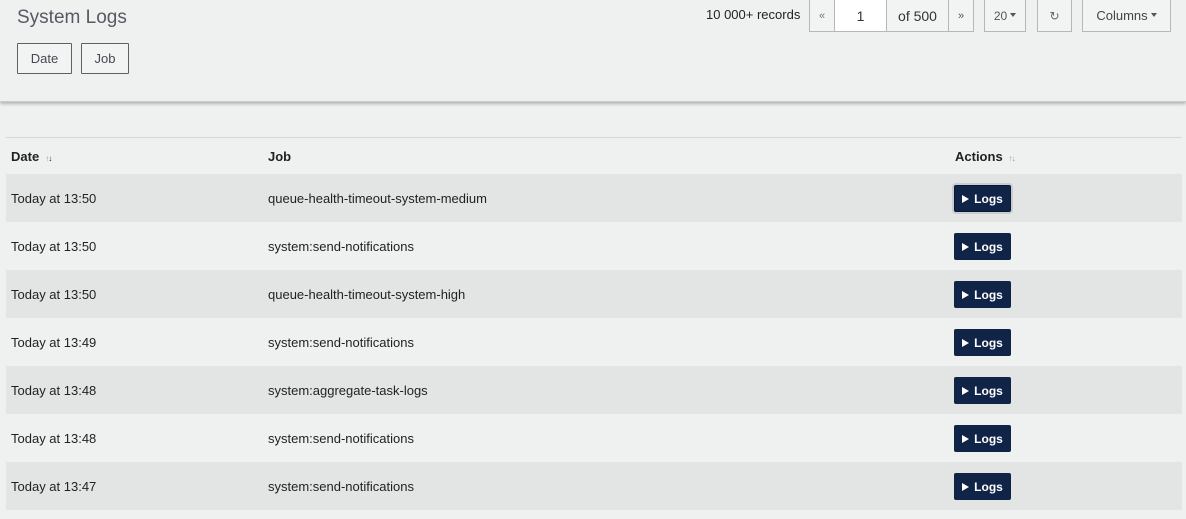  What do you see at coordinates (72, 17) in the screenshot?
I see `page-title: System Logs` at bounding box center [72, 17].